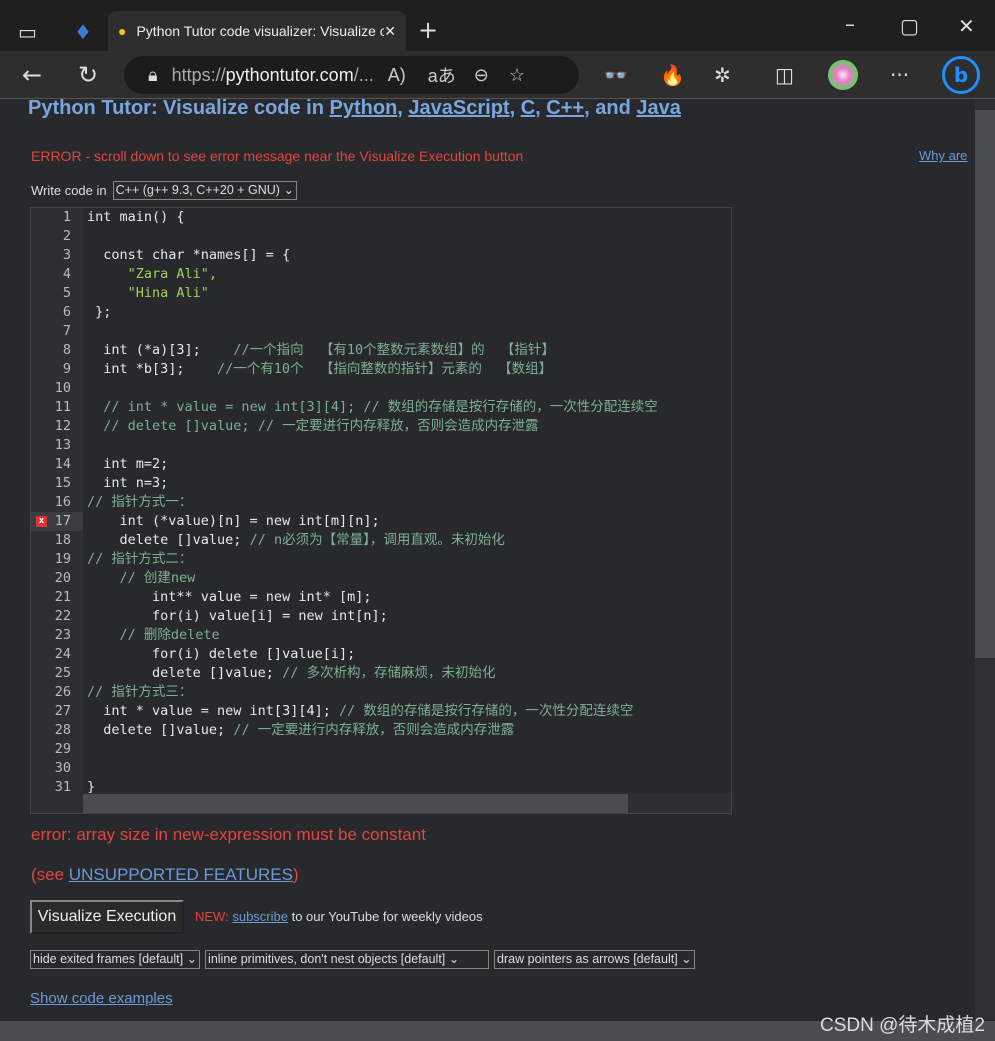 Image resolution: width=995 pixels, height=1041 pixels. I want to click on line-number: 3, so click(66, 255).